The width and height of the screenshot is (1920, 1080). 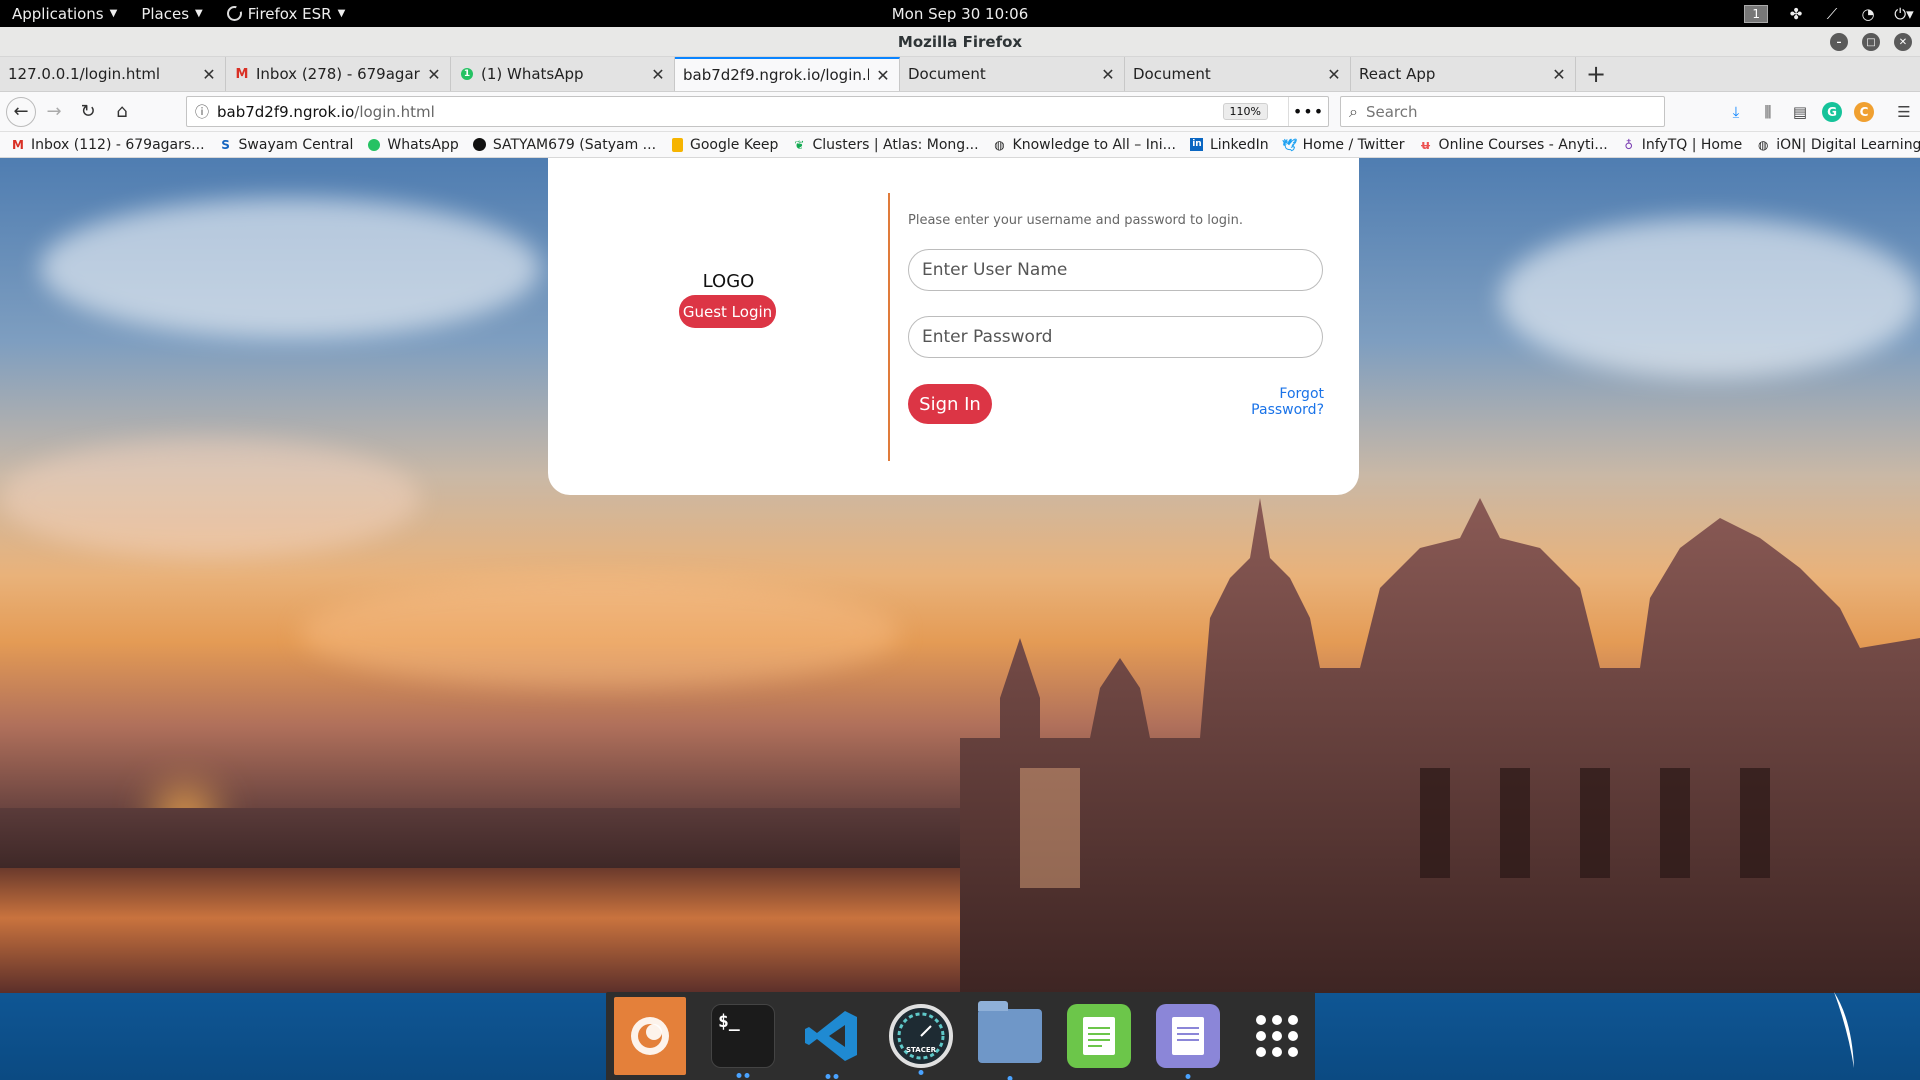 What do you see at coordinates (1188, 1041) in the screenshot?
I see `notes-icon` at bounding box center [1188, 1041].